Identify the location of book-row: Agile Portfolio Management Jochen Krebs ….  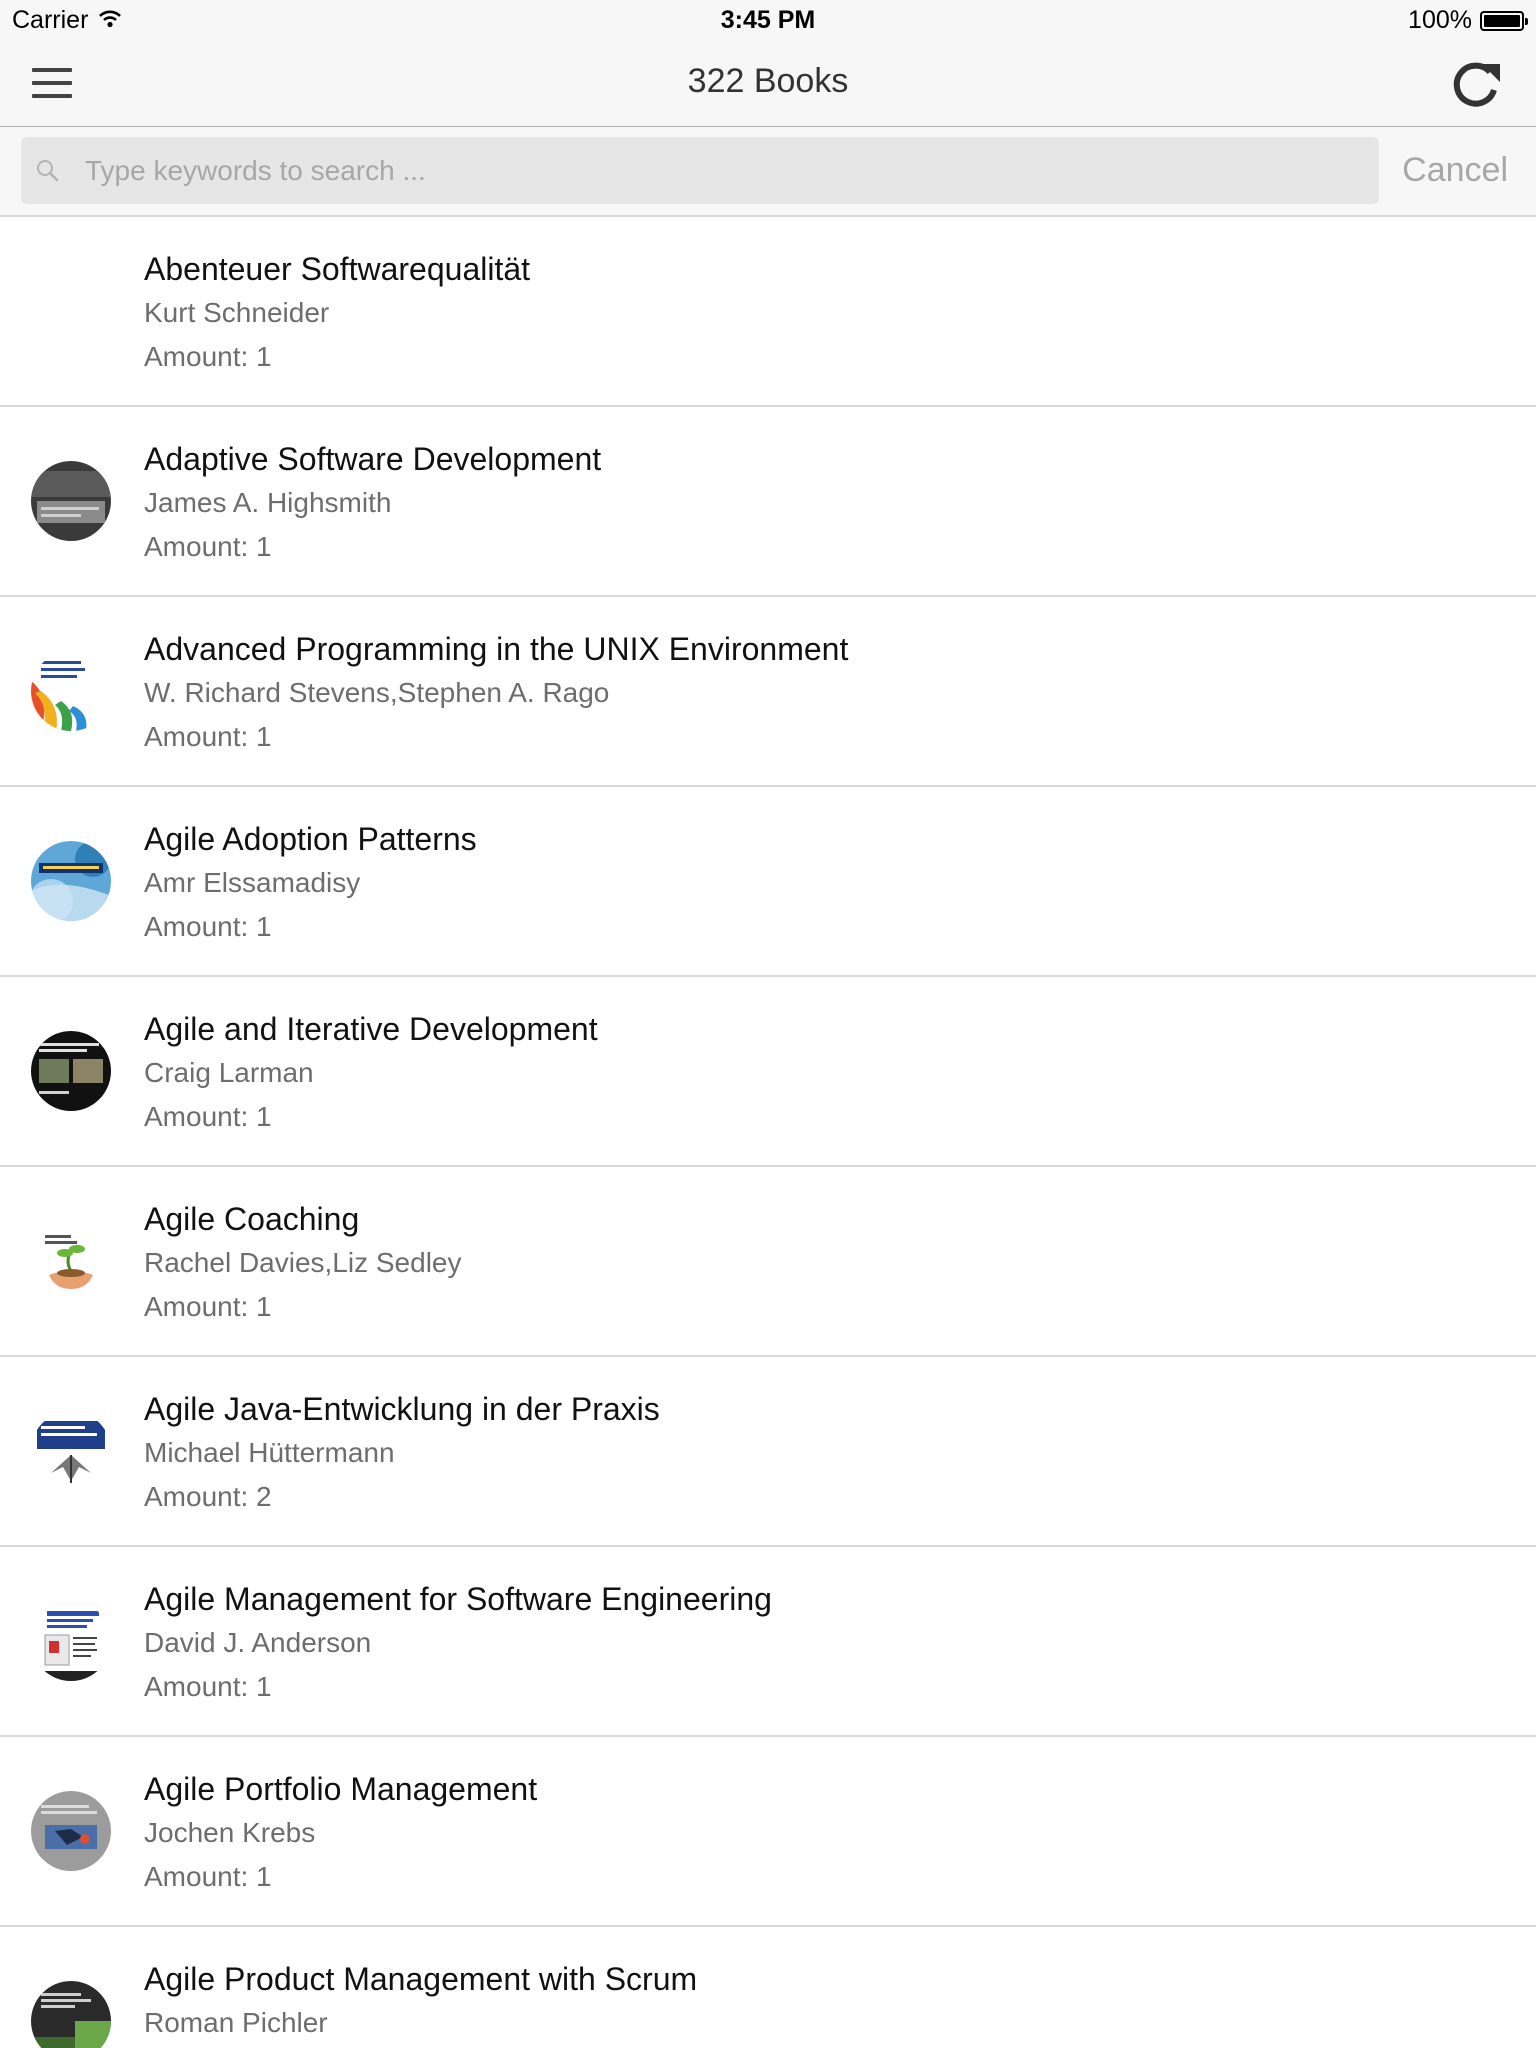
(768, 1832).